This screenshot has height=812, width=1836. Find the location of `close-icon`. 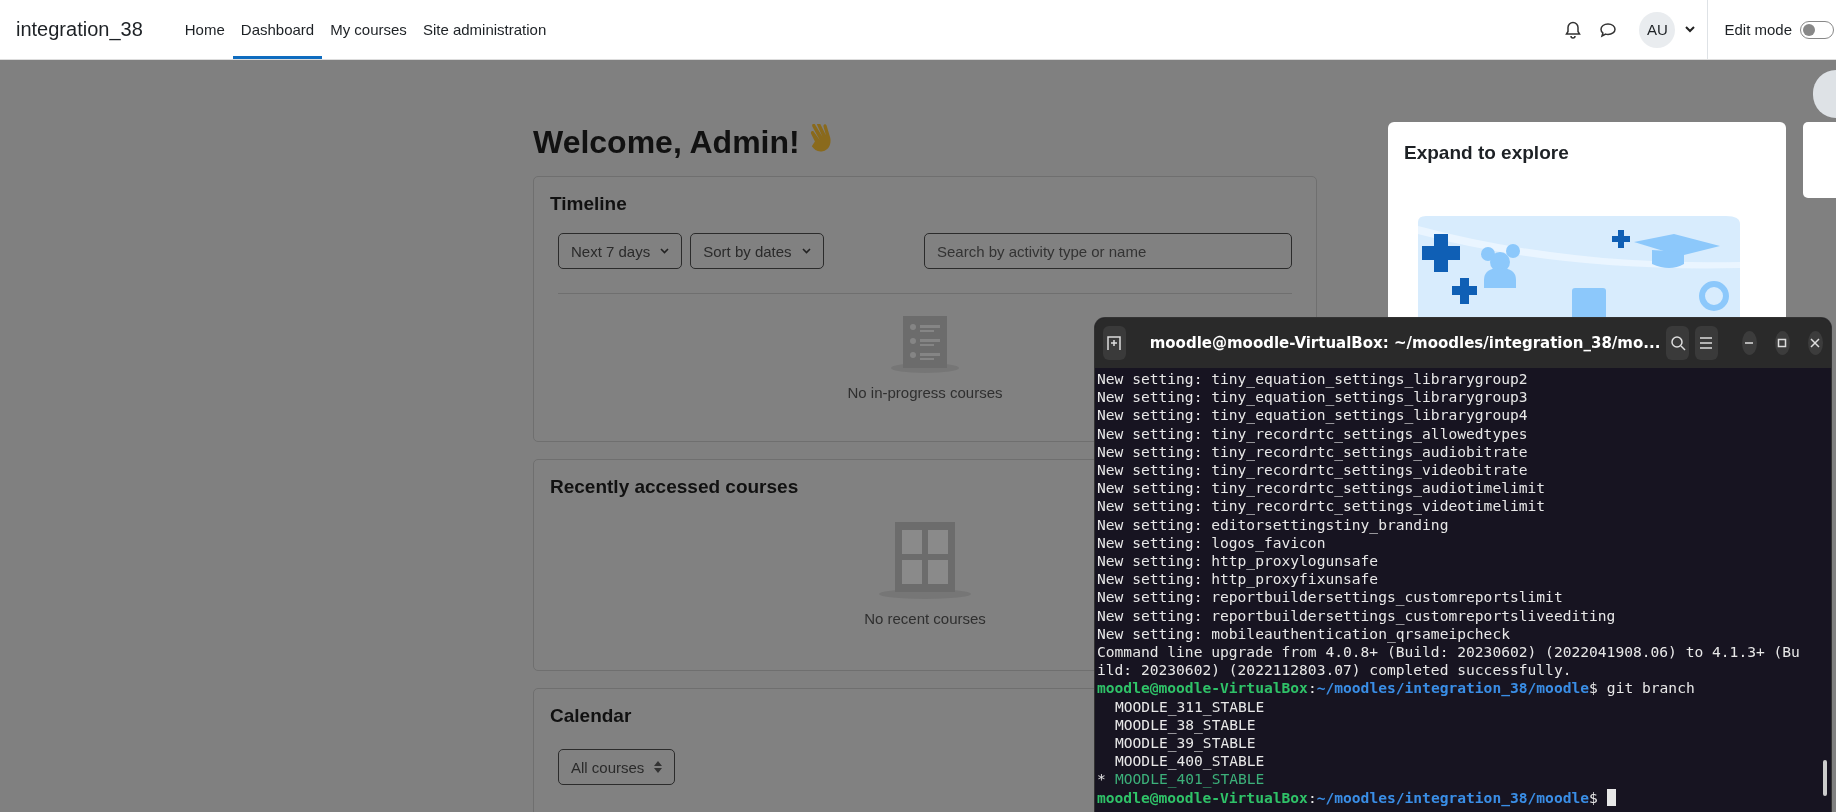

close-icon is located at coordinates (1815, 343).